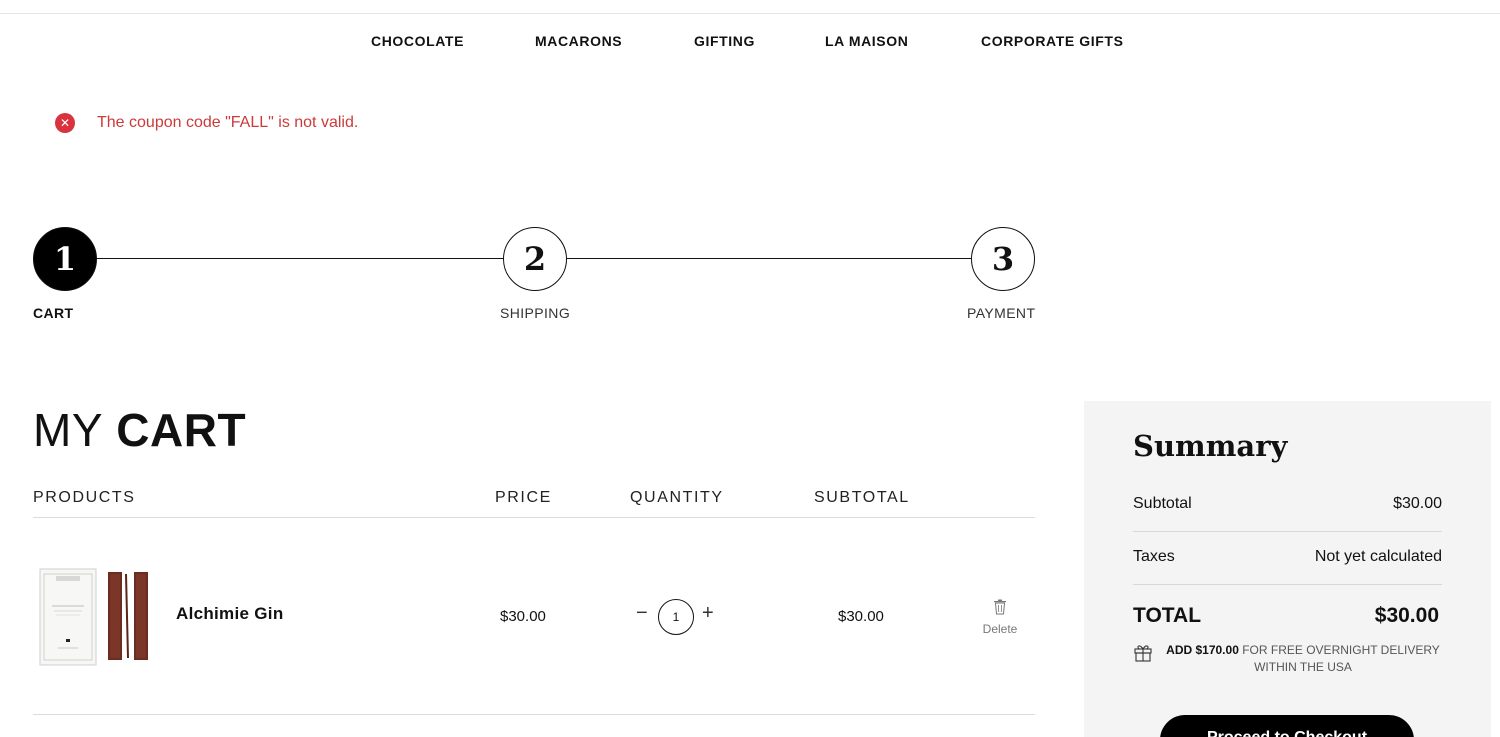  I want to click on gift-icon, so click(1143, 653).